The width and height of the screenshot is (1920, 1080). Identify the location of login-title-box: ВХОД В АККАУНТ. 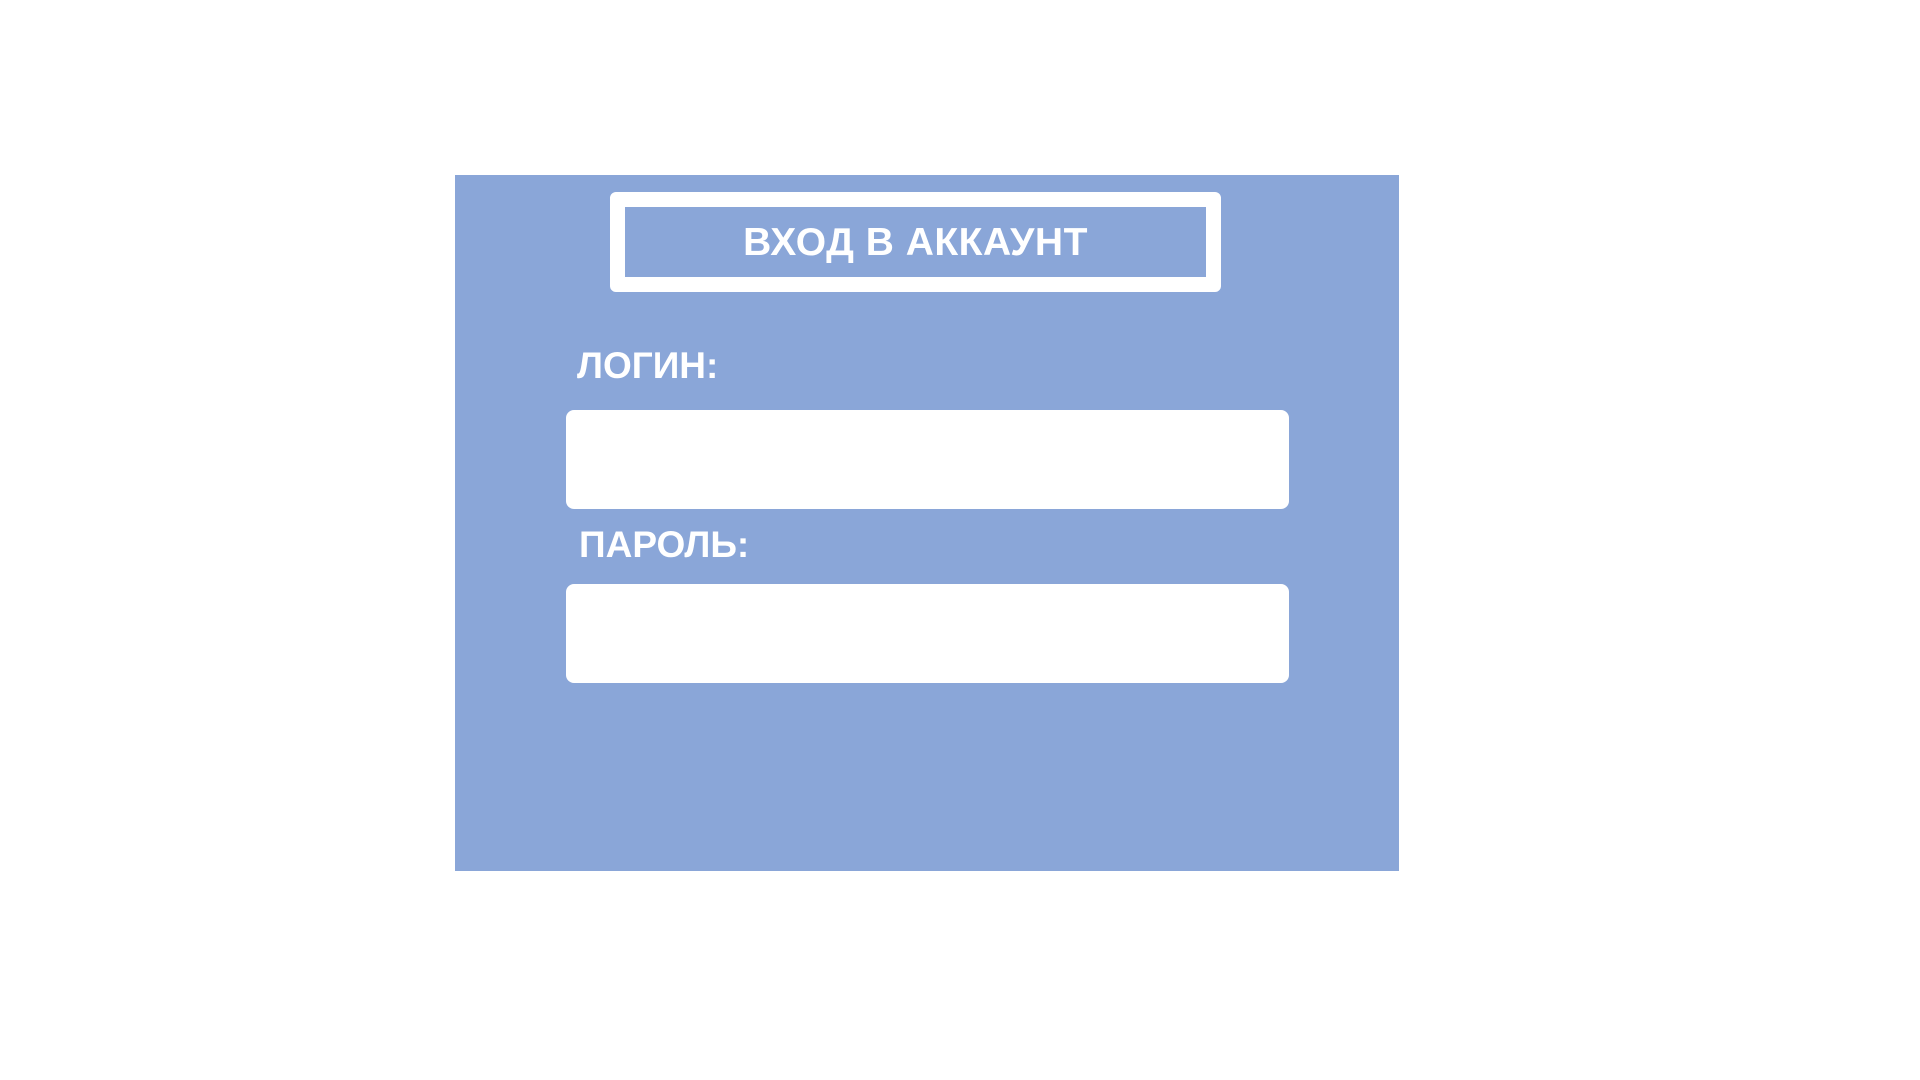
(915, 242).